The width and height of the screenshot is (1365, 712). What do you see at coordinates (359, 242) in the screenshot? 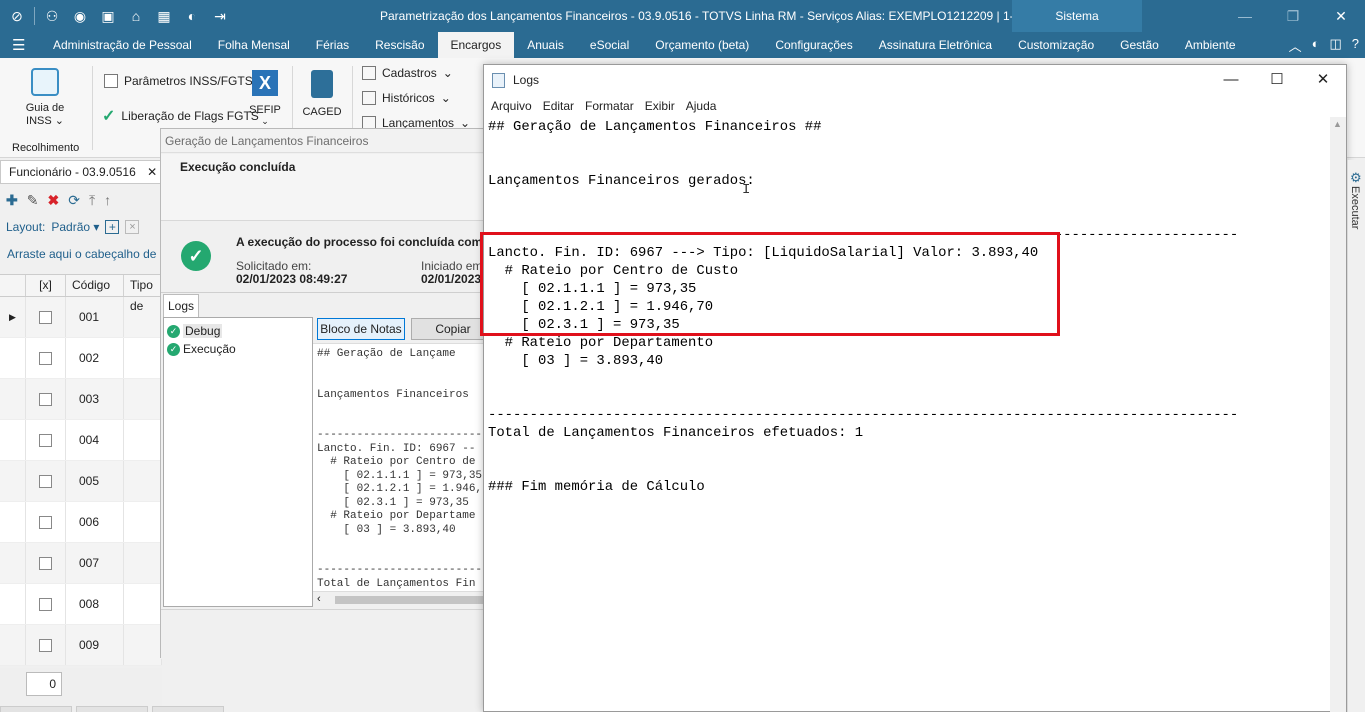
I see `completion-message: A execução do processo foi concluída com` at bounding box center [359, 242].